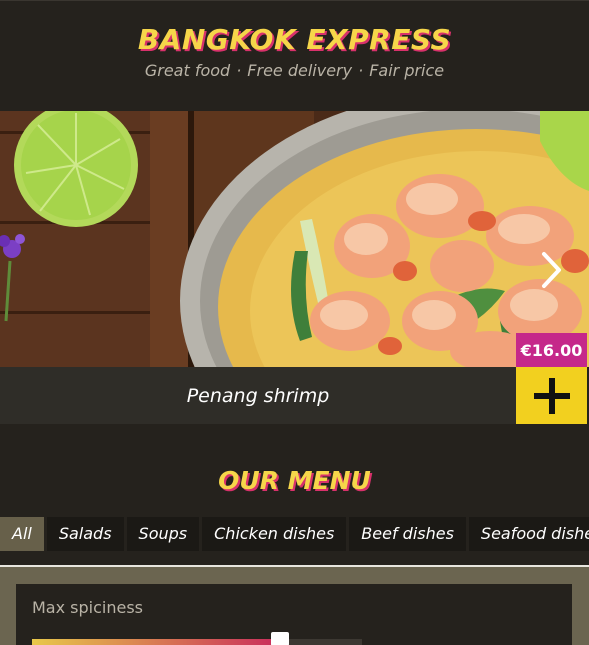 The image size is (589, 645). I want to click on tagline: Great food · Free delivery · Fair price, so click(294, 70).